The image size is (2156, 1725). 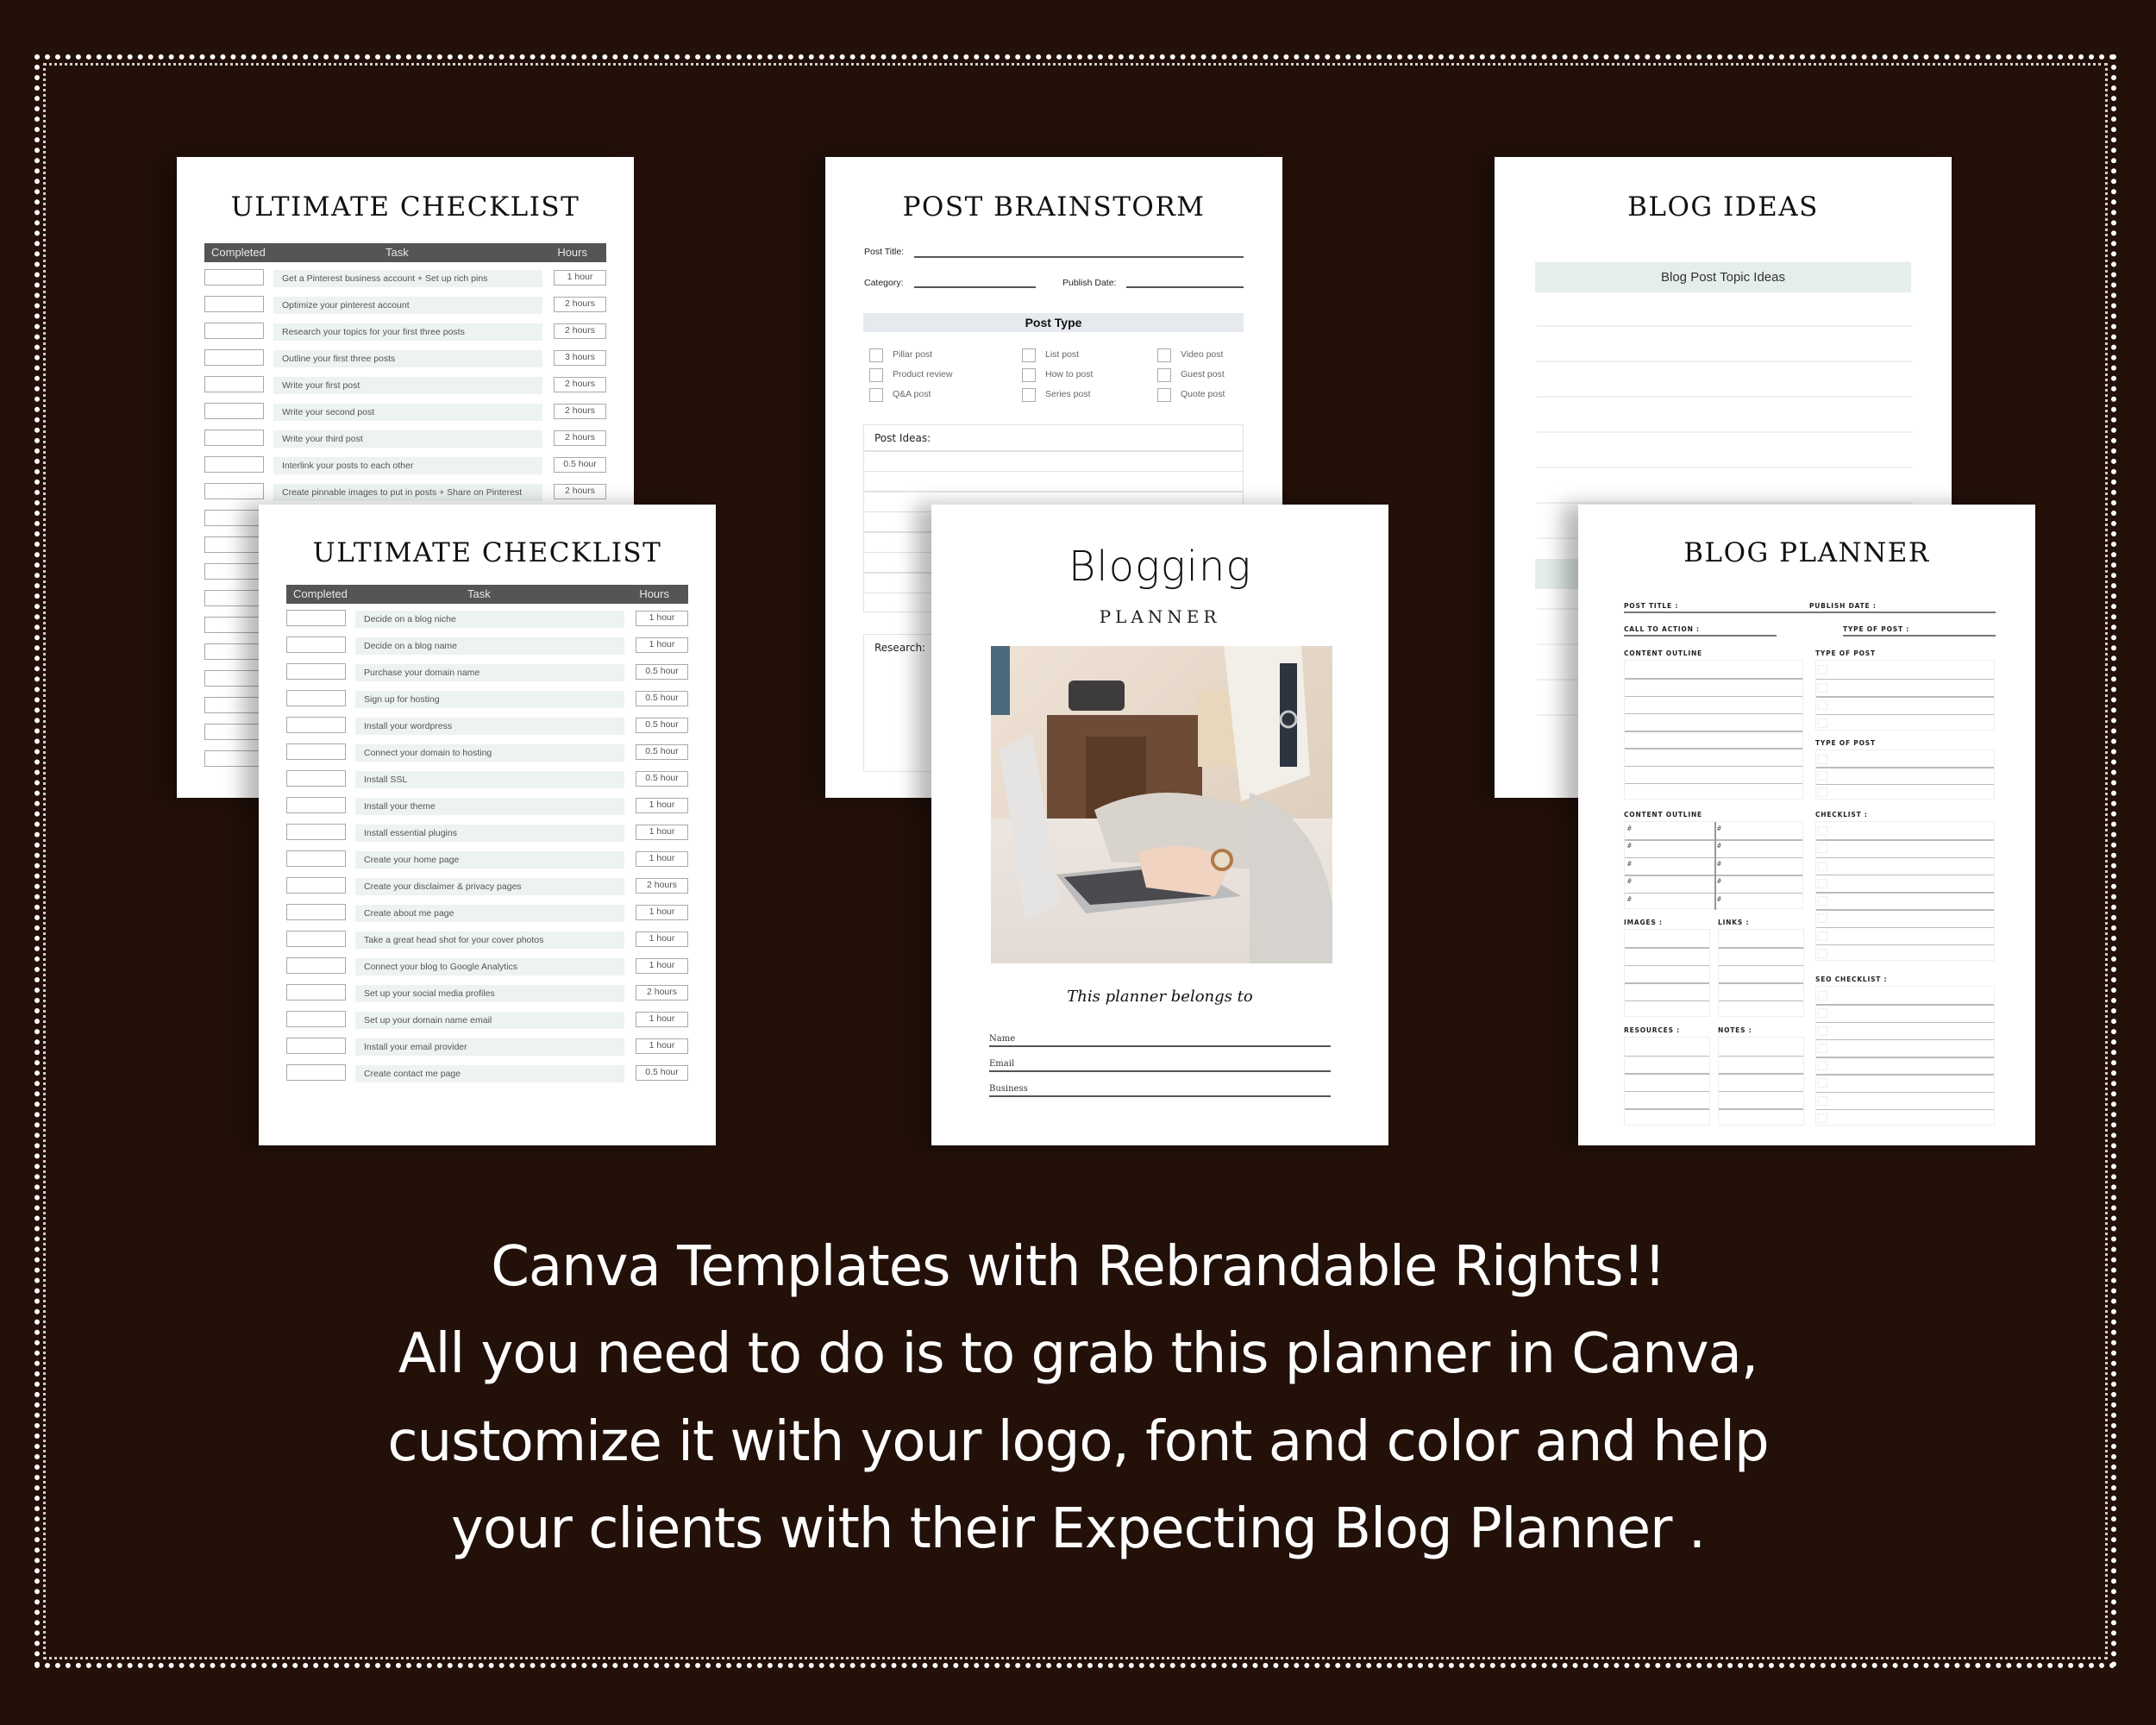 What do you see at coordinates (1713, 866) in the screenshot?
I see `content-outline-numbered-box: # # # # # # # # # #` at bounding box center [1713, 866].